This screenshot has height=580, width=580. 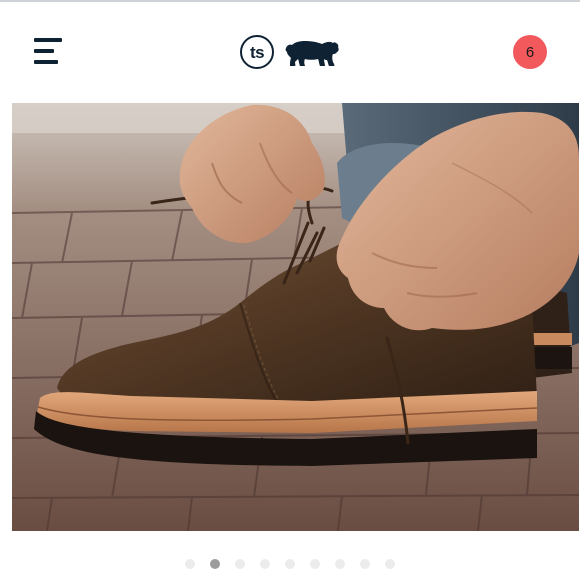 I want to click on brand-logo: ts, so click(x=290, y=52).